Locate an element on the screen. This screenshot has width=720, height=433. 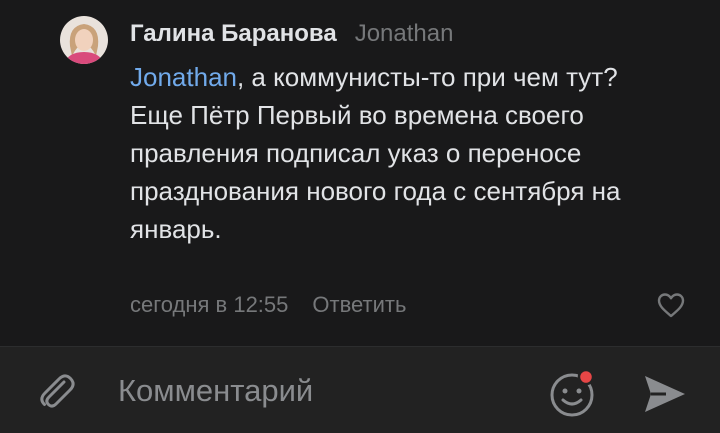
comment-meta: сегодня в 12:55 Ответить is located at coordinates (268, 305).